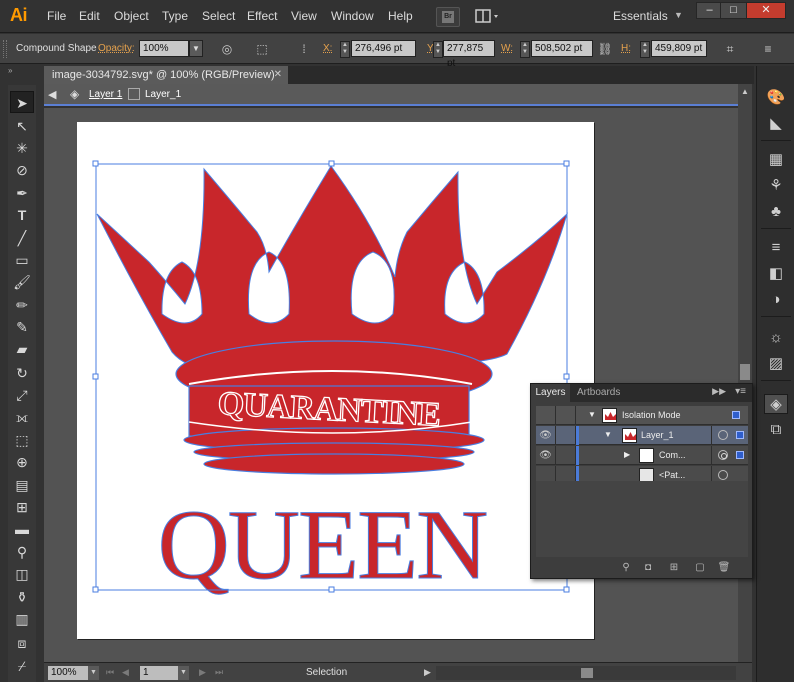 This screenshot has width=794, height=682. I want to click on make-clipping-mask-icon: ◘, so click(648, 568).